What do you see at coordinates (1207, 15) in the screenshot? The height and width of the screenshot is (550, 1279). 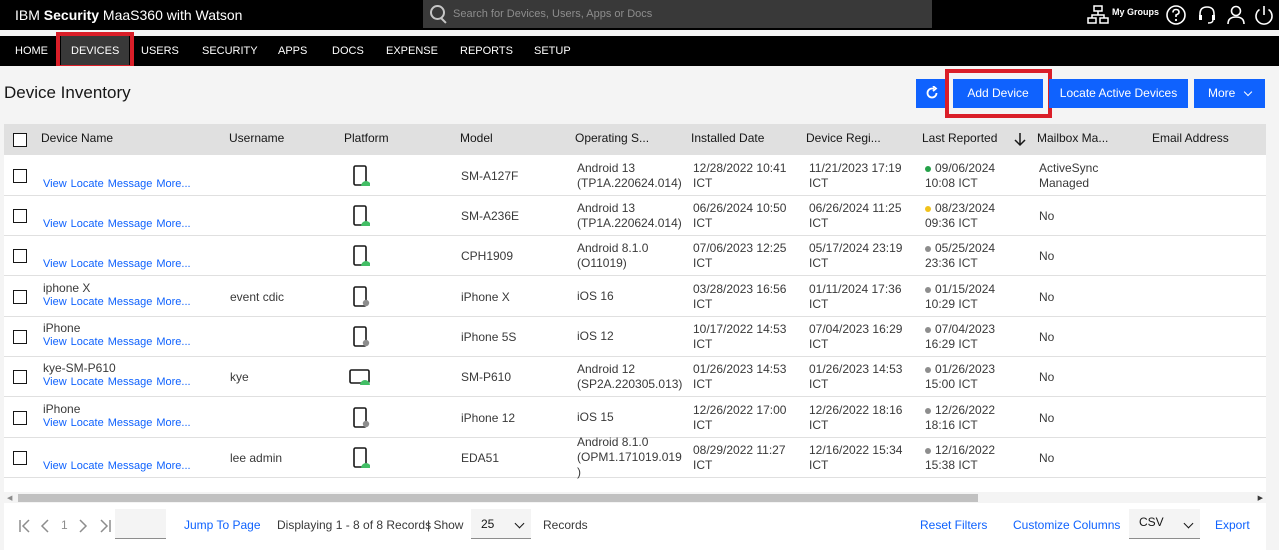 I see `support-icon` at bounding box center [1207, 15].